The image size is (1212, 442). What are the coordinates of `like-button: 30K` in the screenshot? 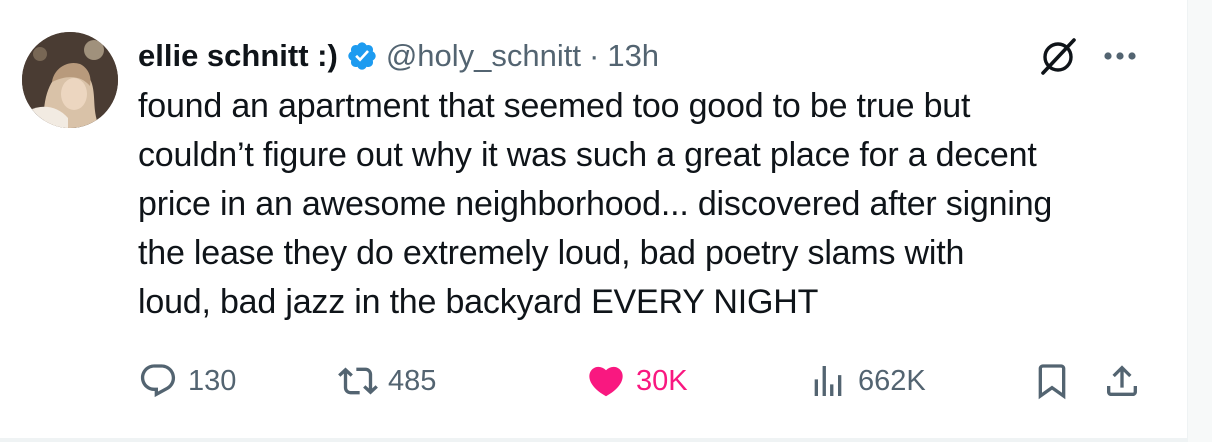 It's located at (637, 381).